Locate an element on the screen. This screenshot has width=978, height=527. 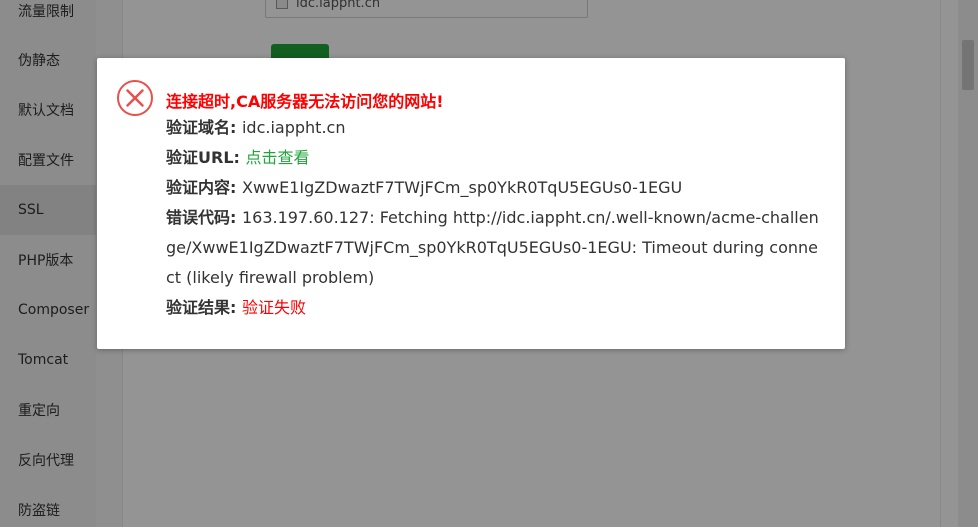
verify-url-label: 验证URL: is located at coordinates (206, 157).